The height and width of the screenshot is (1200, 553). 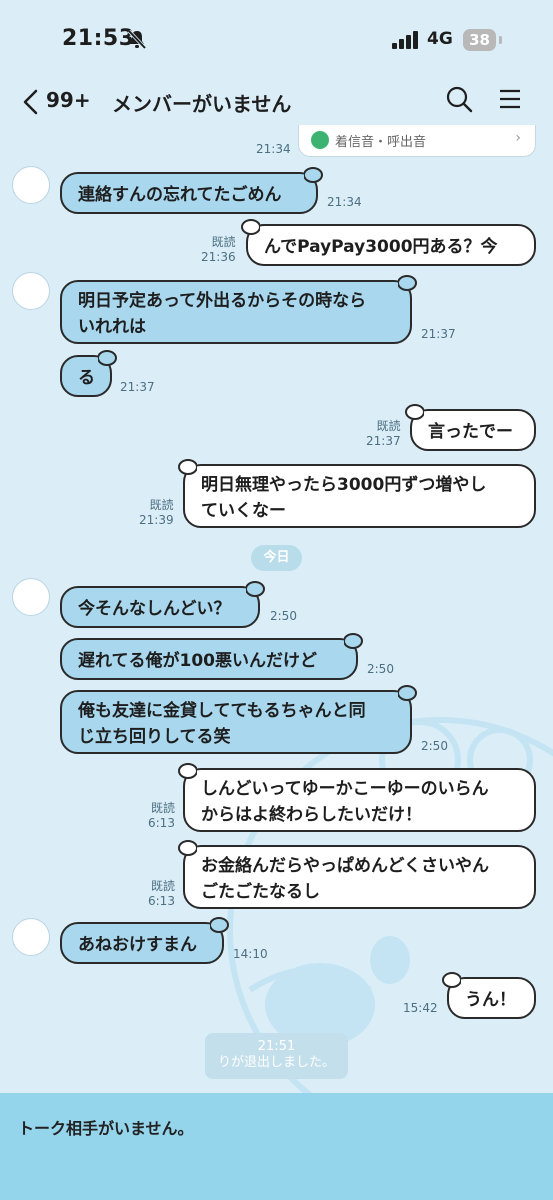 I want to click on message-text: 連絡すんの忘れてたごめん, so click(x=180, y=195).